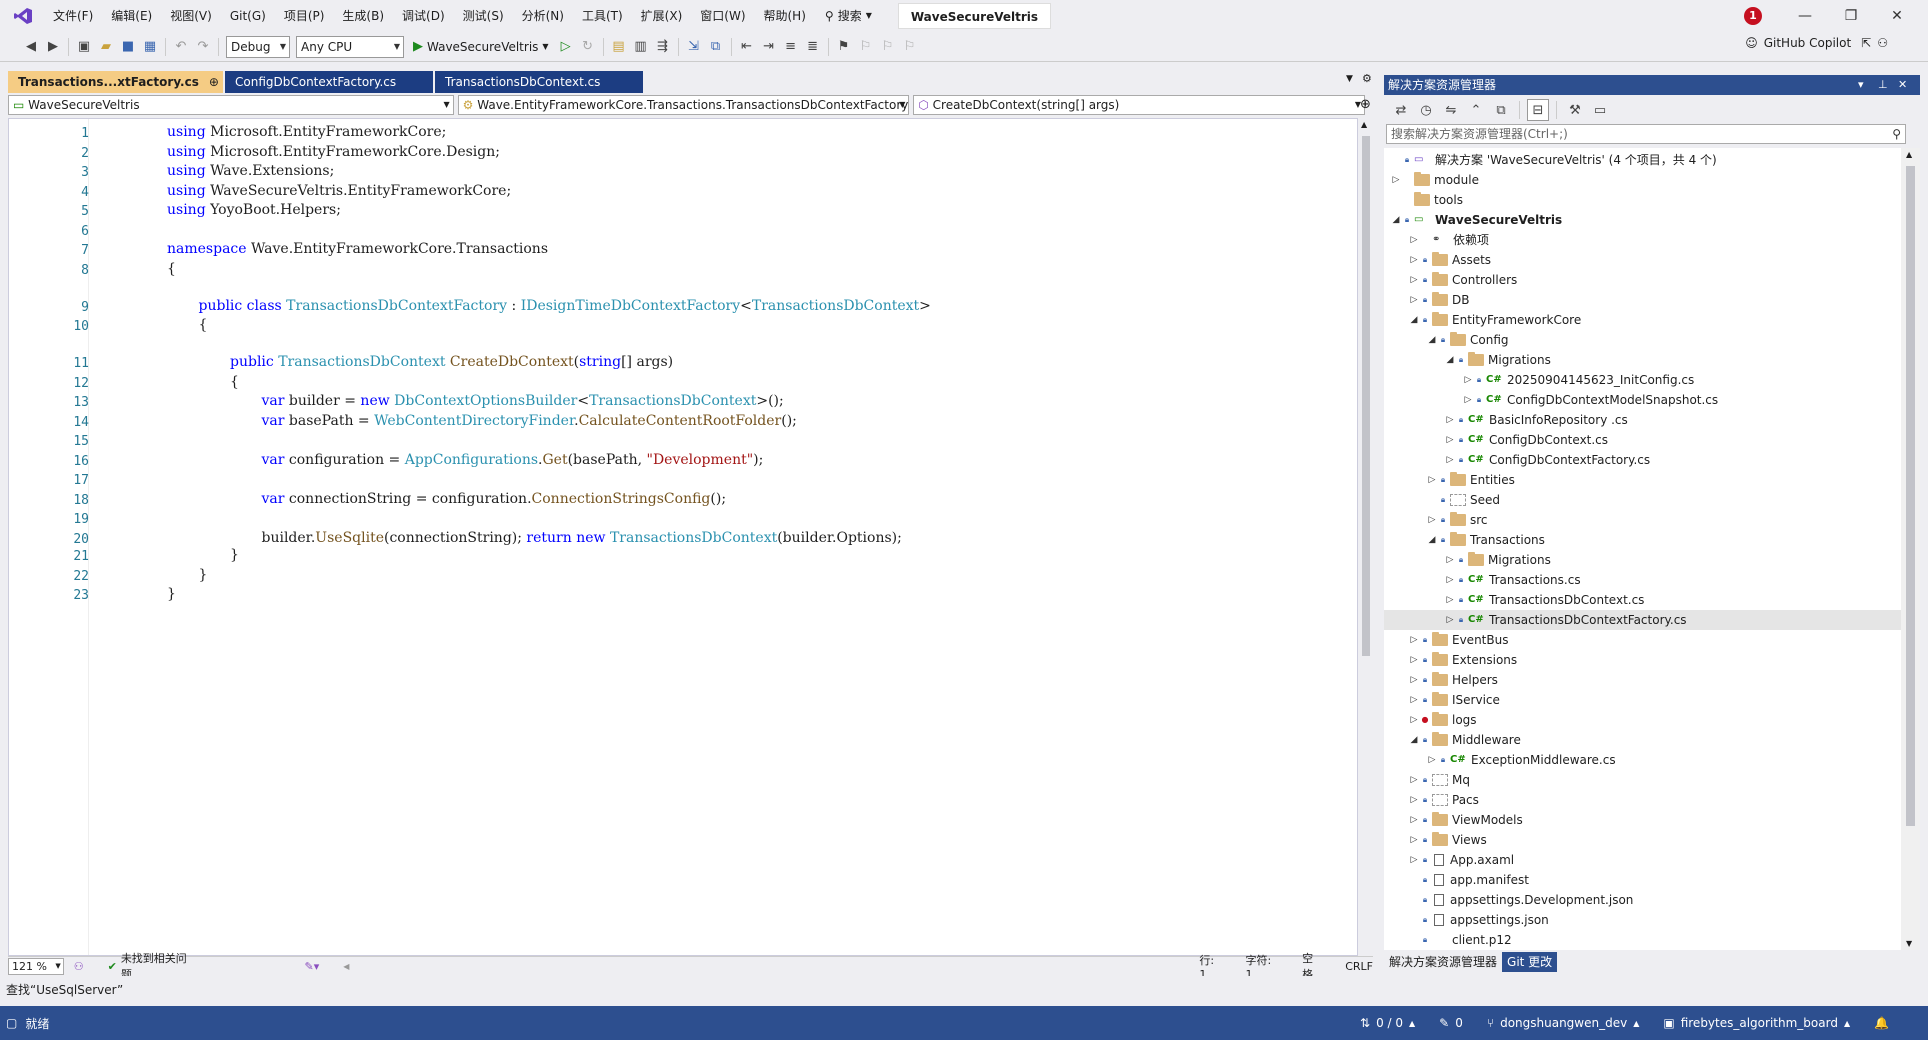 This screenshot has width=1928, height=1040. I want to click on search-button: ⚲ 搜索 ▼, so click(848, 16).